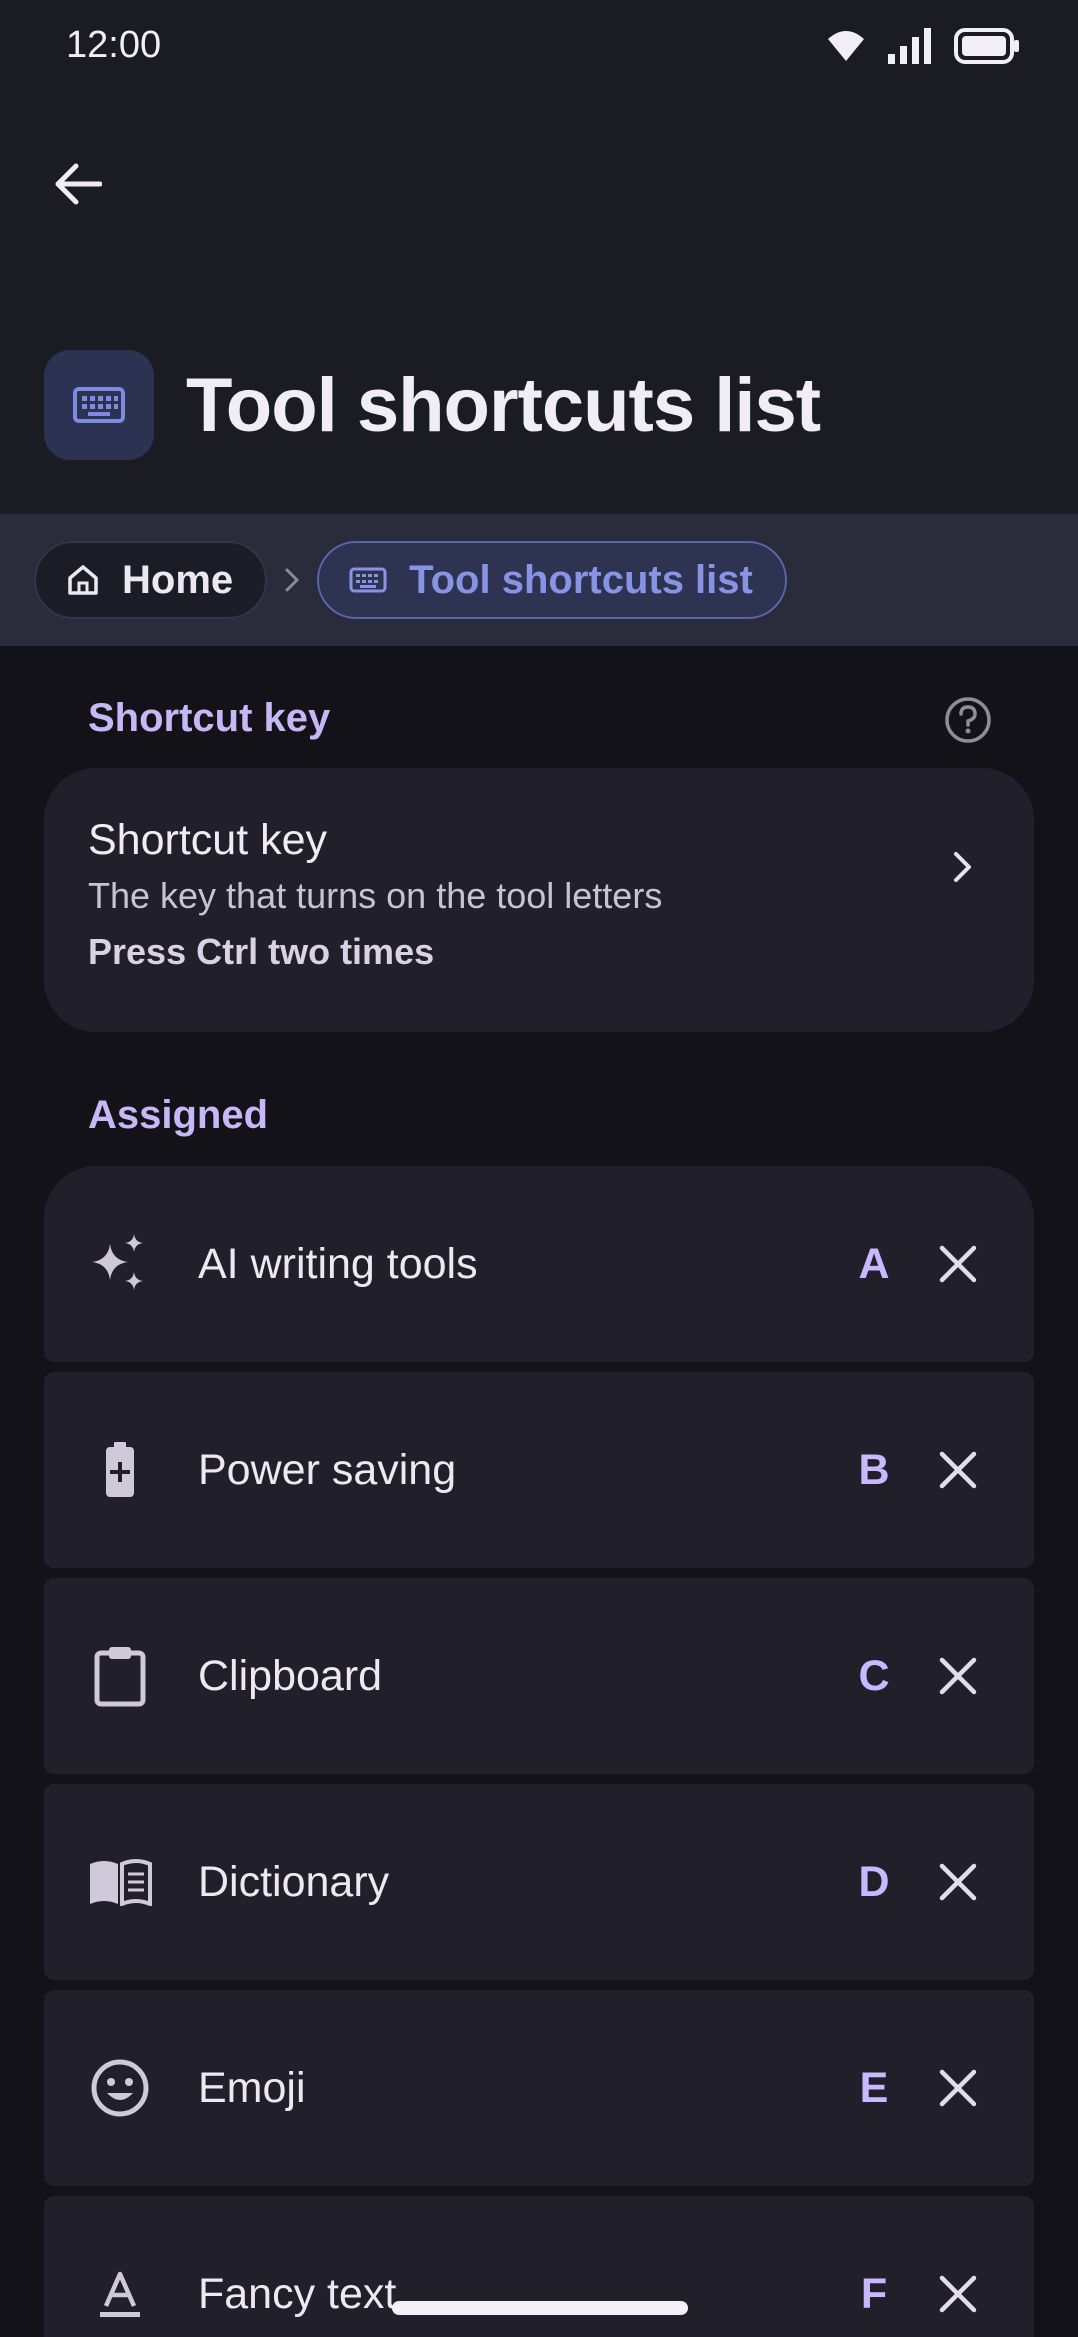  Describe the element at coordinates (874, 1881) in the screenshot. I see `shortcut-letter: D` at that location.